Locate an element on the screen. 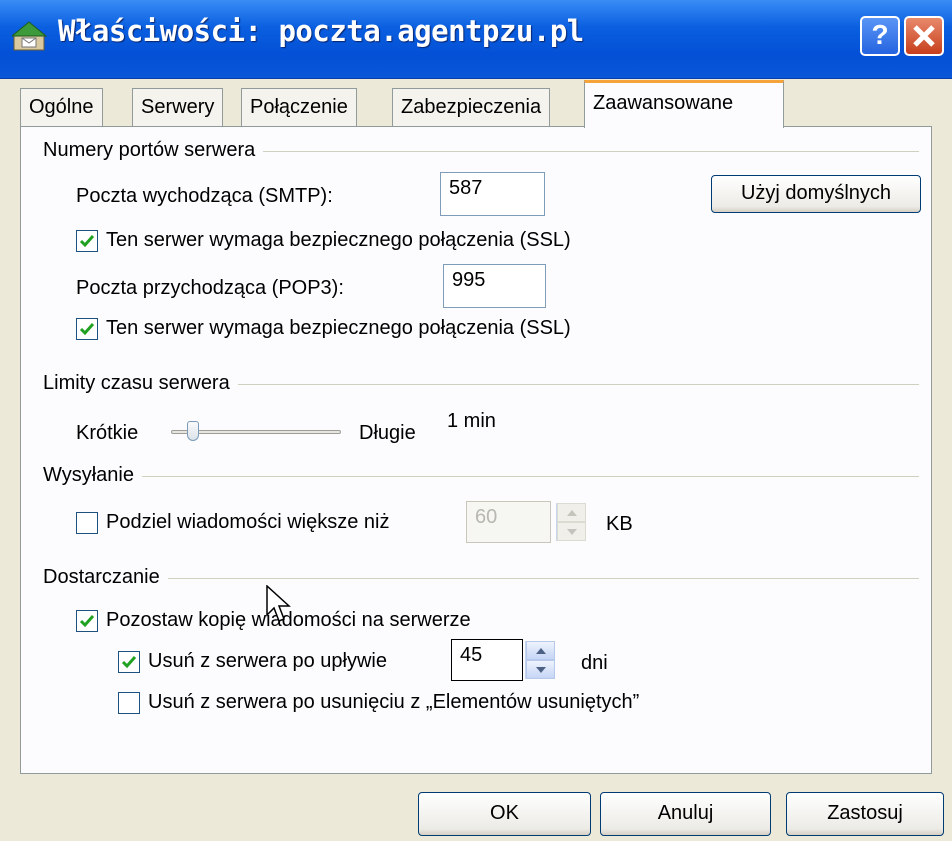 This screenshot has width=952, height=841. smtp-ssl-checkbox is located at coordinates (87, 241).